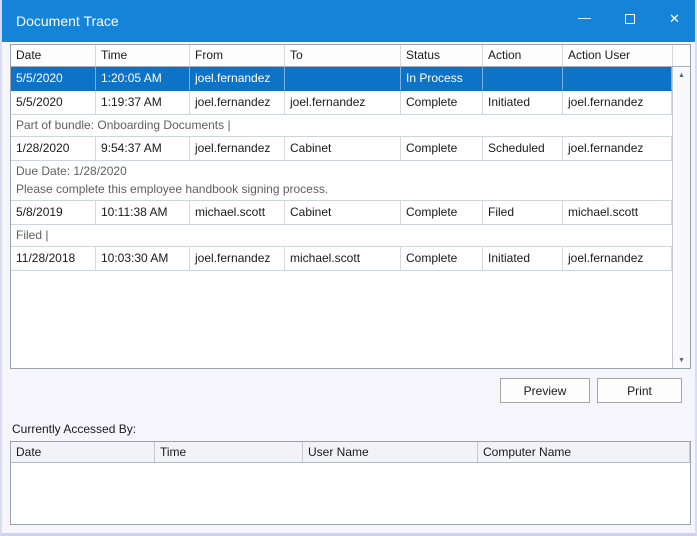 The width and height of the screenshot is (697, 536). I want to click on minimize-icon: —, so click(584, 17).